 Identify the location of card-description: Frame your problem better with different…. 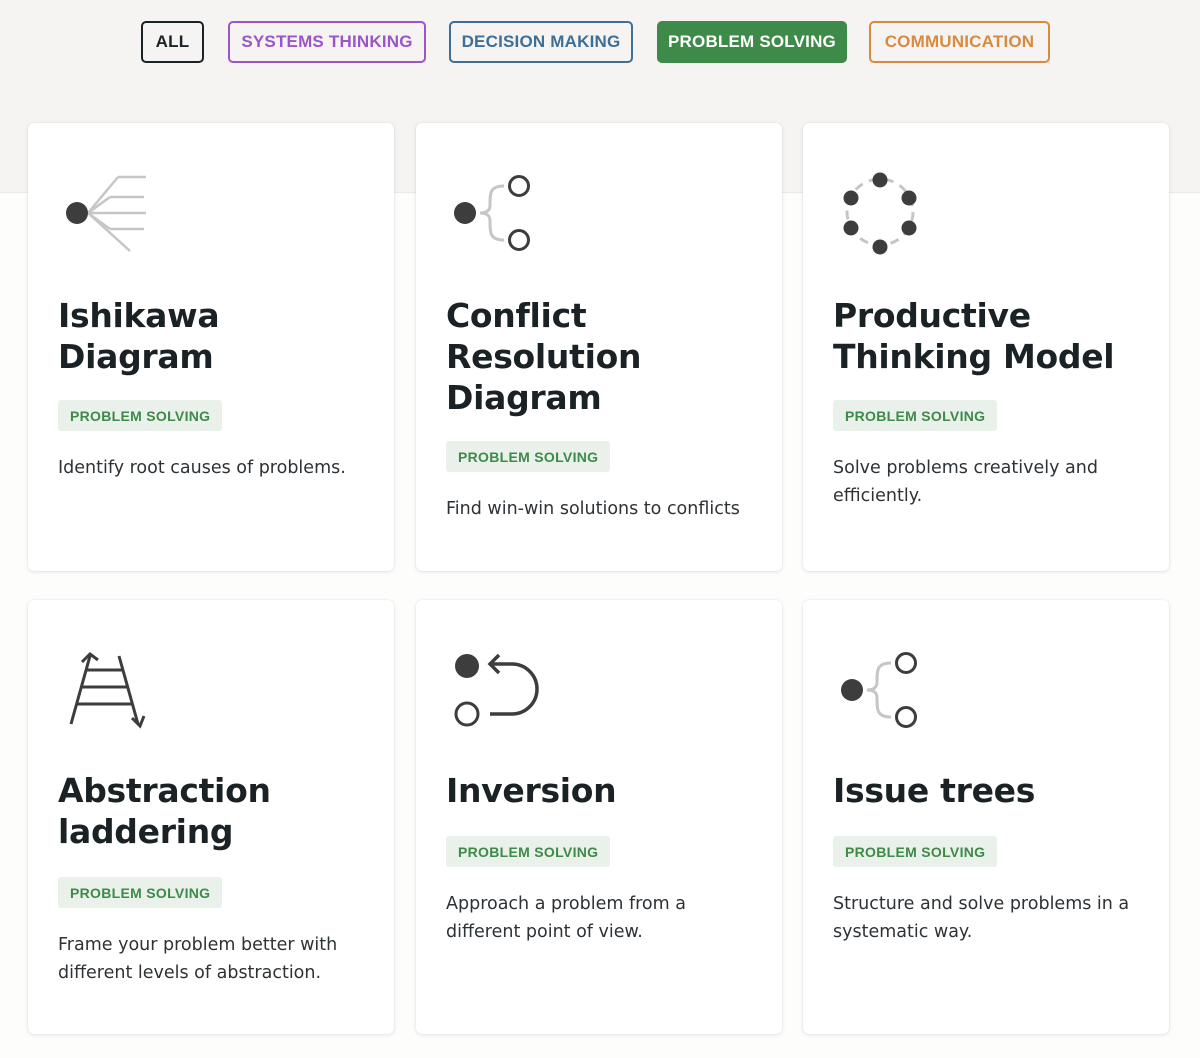
(198, 959).